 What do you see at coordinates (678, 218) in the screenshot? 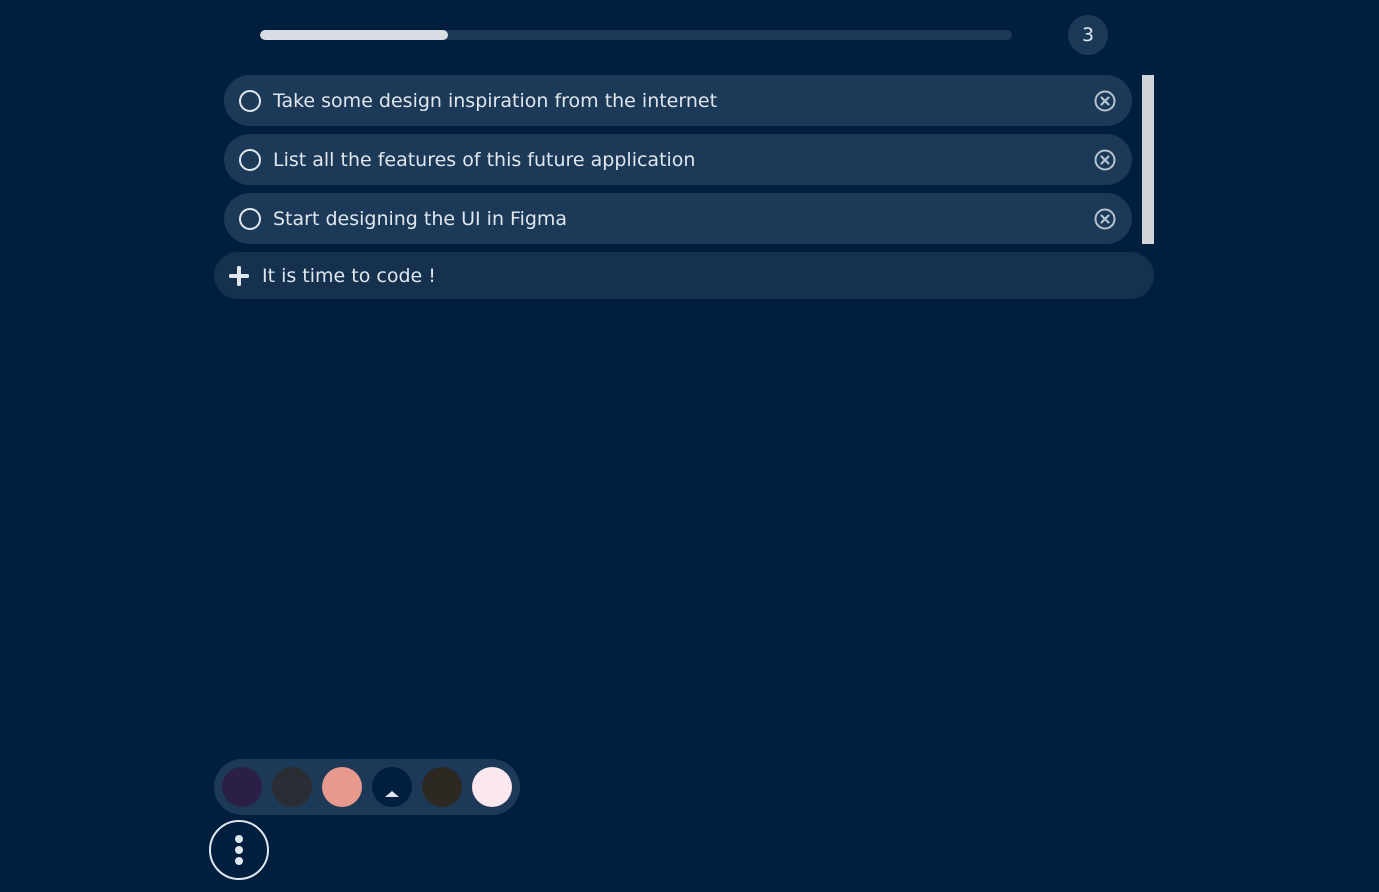
I see `task-item: Start designing the UI in Figma` at bounding box center [678, 218].